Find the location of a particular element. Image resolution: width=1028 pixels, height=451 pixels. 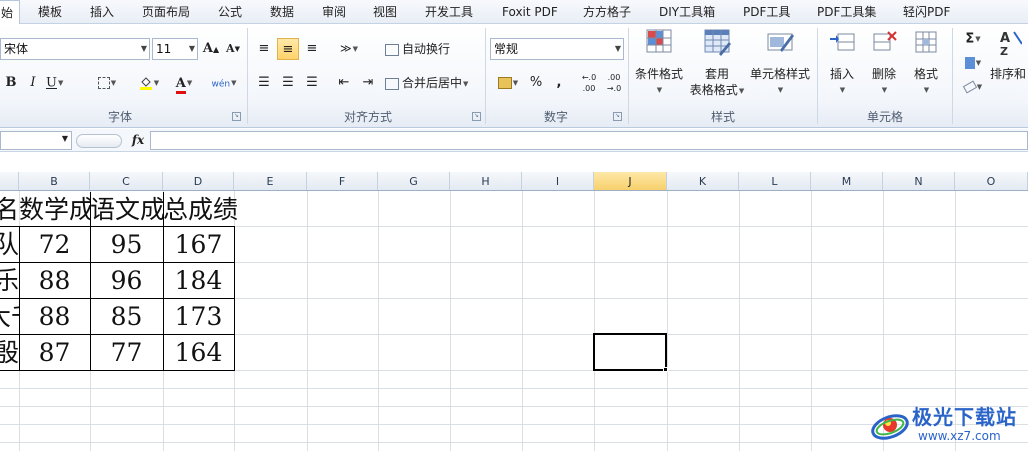

fill-down-icon is located at coordinates (969, 63).